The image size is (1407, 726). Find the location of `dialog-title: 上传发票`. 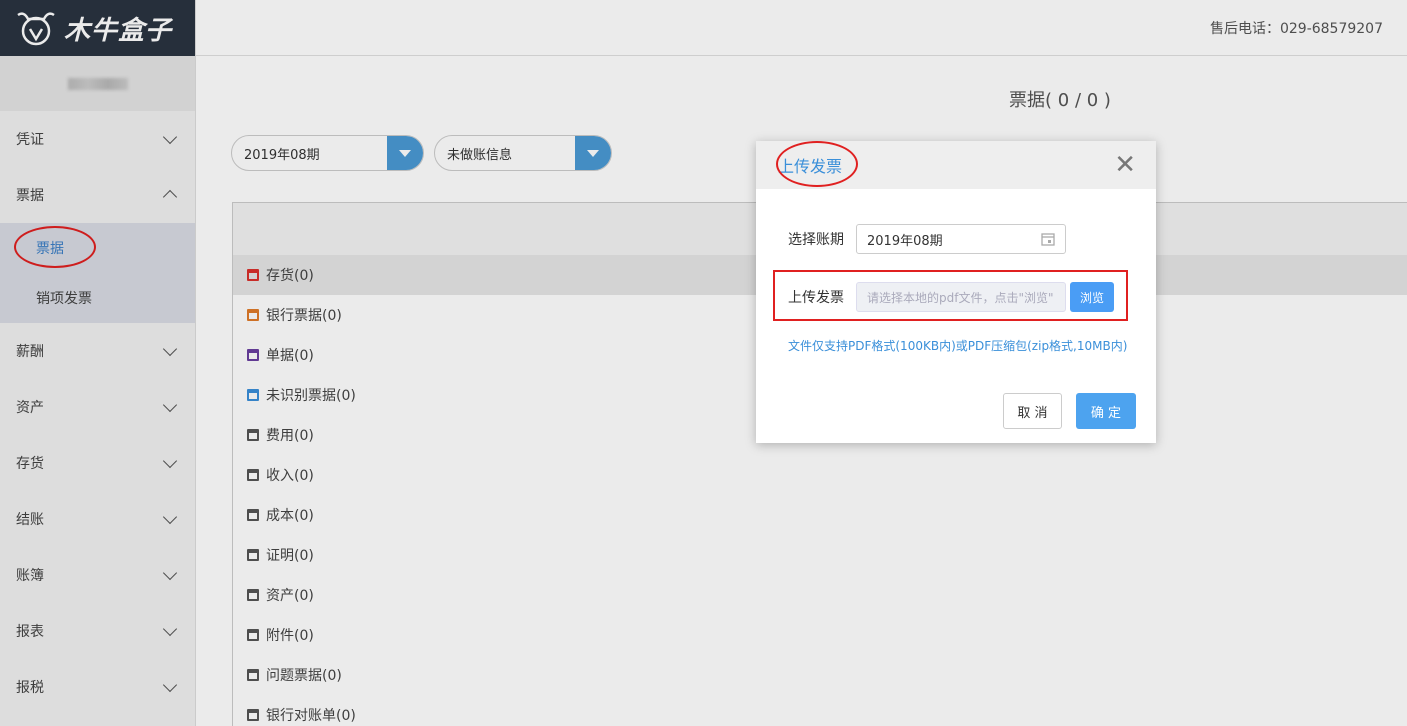

dialog-title: 上传发票 is located at coordinates (810, 166).